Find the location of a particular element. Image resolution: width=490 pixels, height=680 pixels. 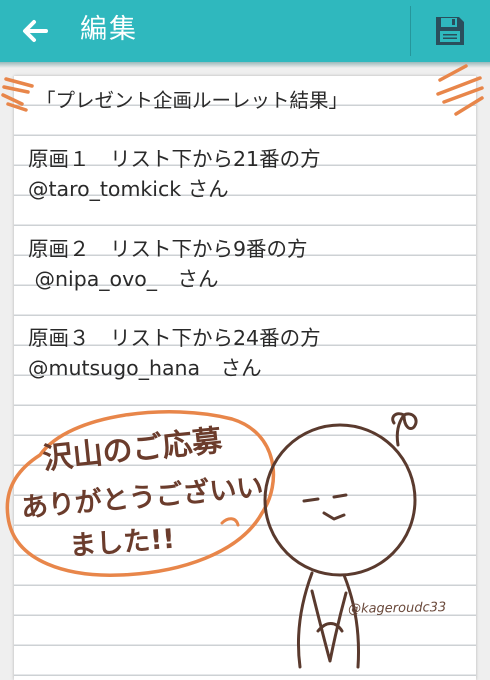

handwritten-message-line-2: ありがとうございい is located at coordinates (142, 497).